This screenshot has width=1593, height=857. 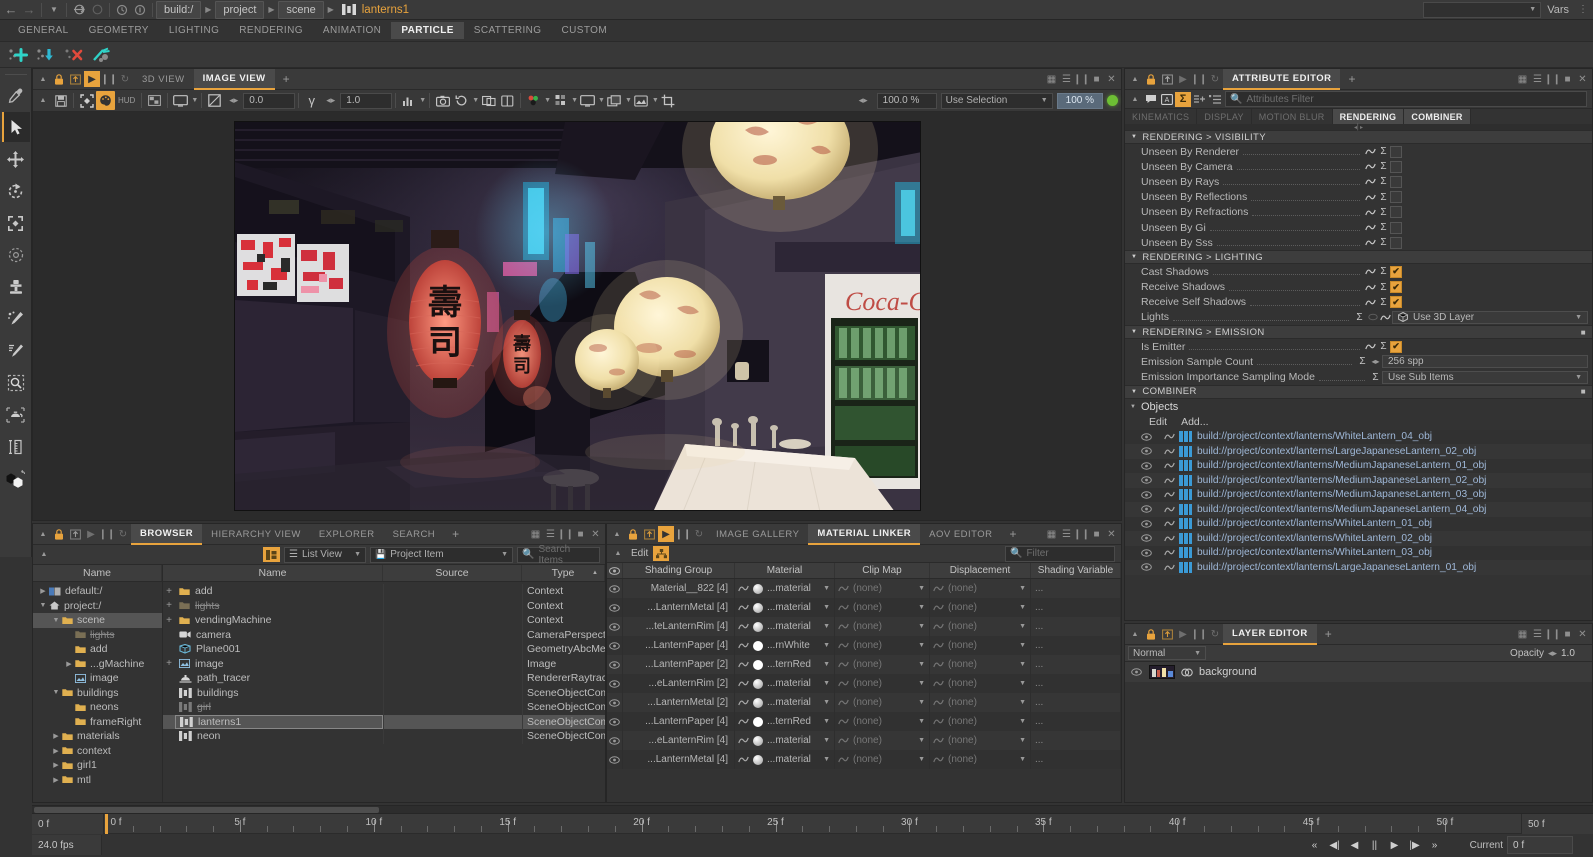 I want to click on attribute-row: Unseen By Renderer Σ, so click(x=1358, y=151).